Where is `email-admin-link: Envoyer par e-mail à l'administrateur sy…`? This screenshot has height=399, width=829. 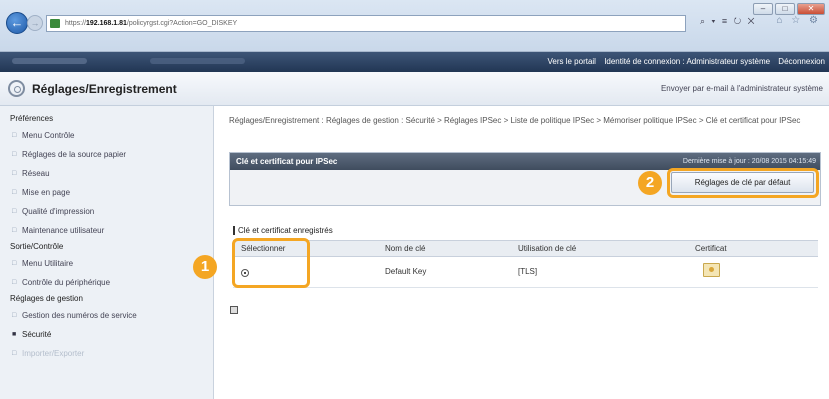 email-admin-link: Envoyer par e-mail à l'administrateur sy… is located at coordinates (742, 88).